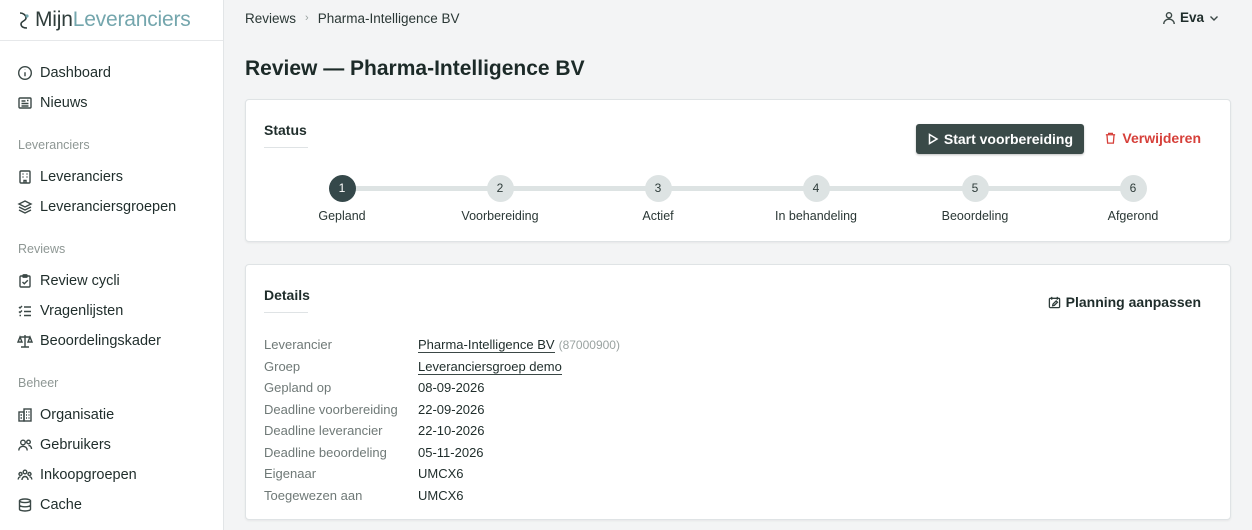  I want to click on step-label: Afgerond, so click(1133, 216).